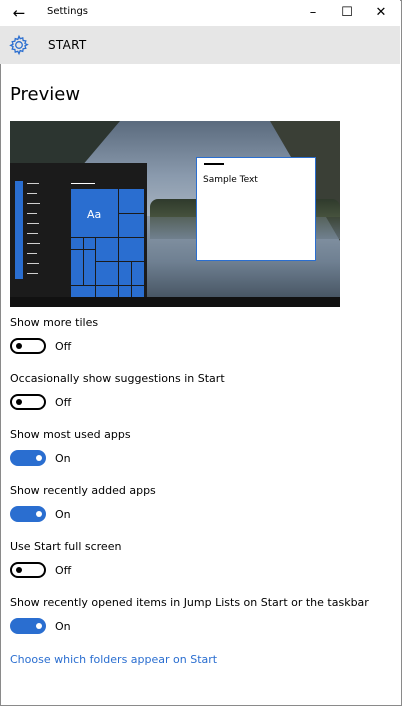  I want to click on preview-app-strip, so click(19, 230).